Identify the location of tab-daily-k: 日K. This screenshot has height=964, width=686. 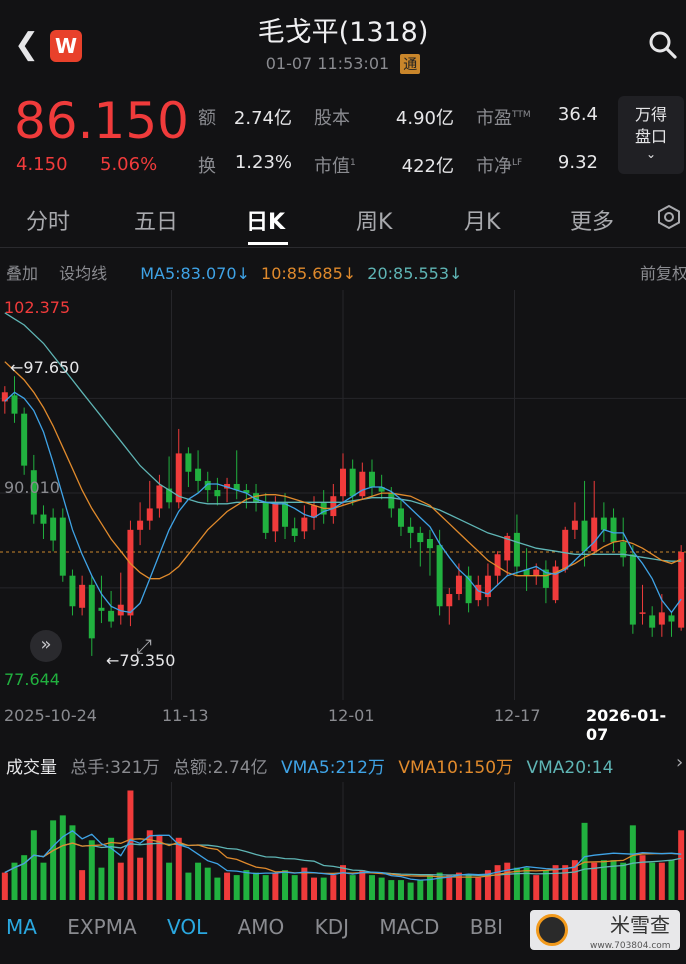
(265, 220).